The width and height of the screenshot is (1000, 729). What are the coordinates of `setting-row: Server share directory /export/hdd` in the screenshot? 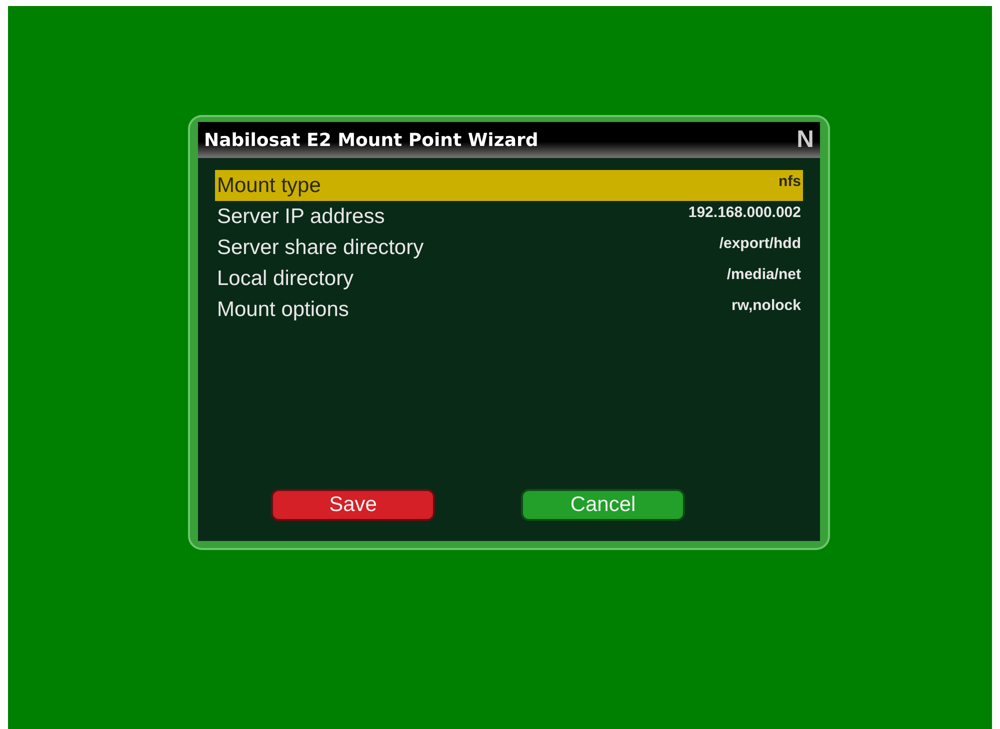 It's located at (509, 247).